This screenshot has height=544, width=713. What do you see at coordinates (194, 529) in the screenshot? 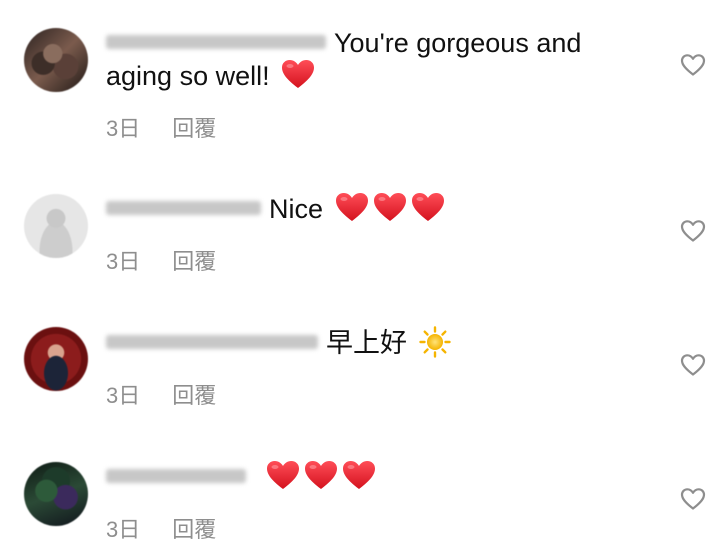
I see `reply-button: 回覆` at bounding box center [194, 529].